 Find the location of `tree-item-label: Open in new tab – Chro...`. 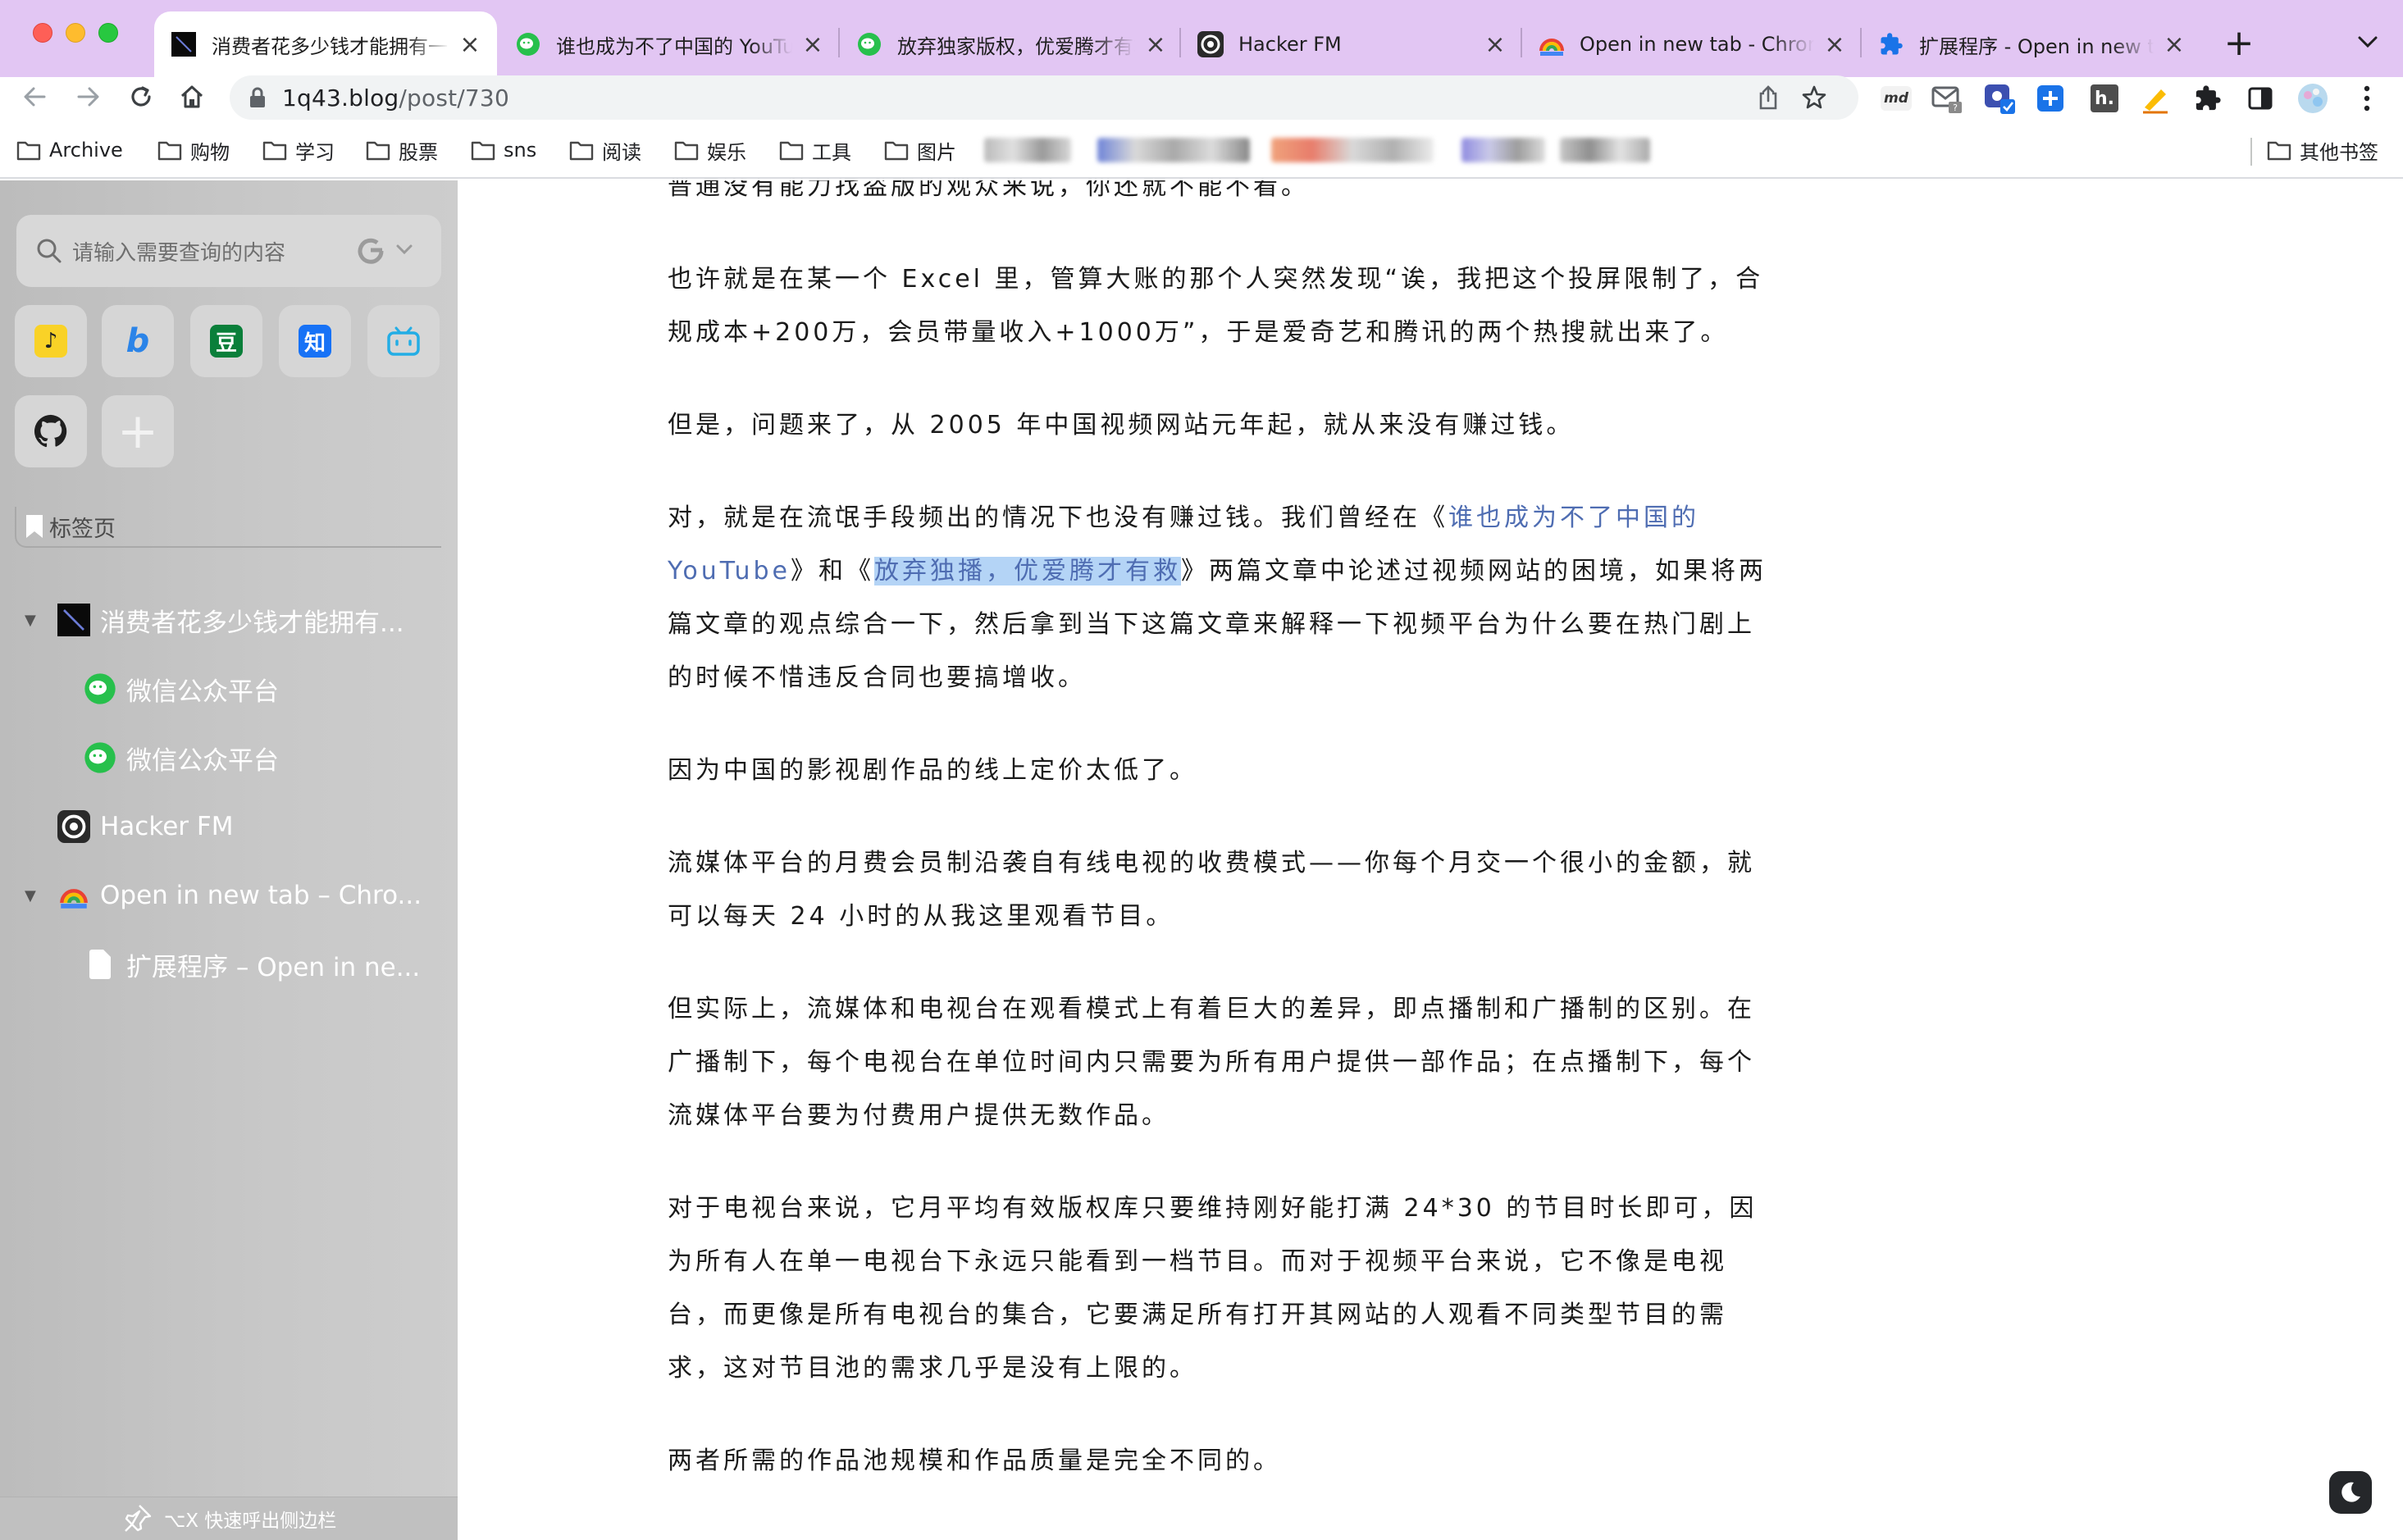

tree-item-label: Open in new tab – Chro... is located at coordinates (261, 895).